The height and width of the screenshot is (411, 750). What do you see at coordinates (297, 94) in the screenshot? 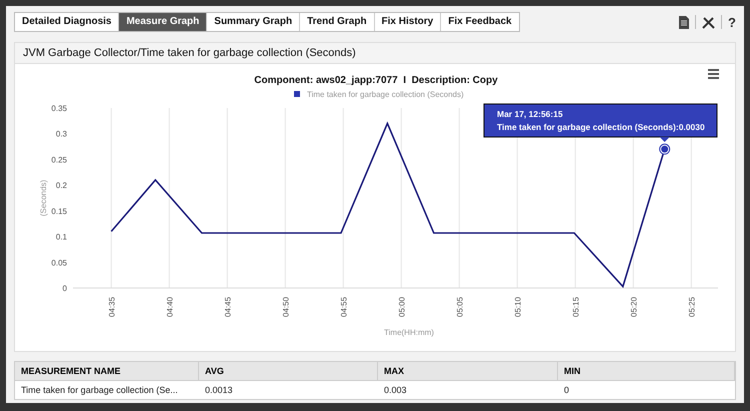
I see `legend-marker` at bounding box center [297, 94].